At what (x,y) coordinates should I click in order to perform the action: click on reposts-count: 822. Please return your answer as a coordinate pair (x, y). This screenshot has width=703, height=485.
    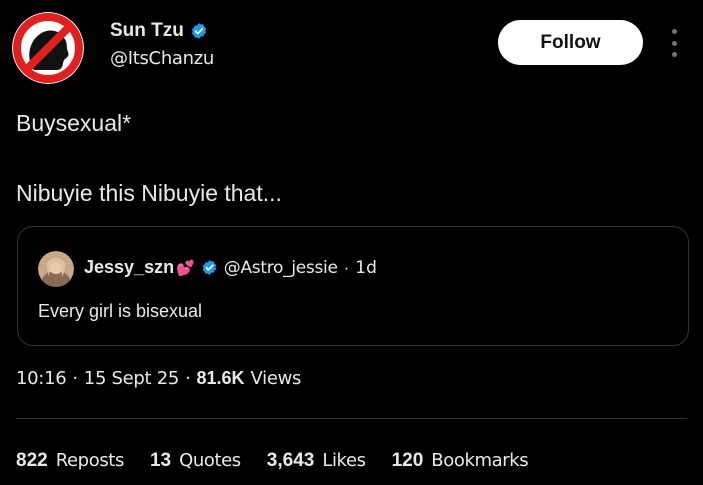
    Looking at the image, I should click on (32, 460).